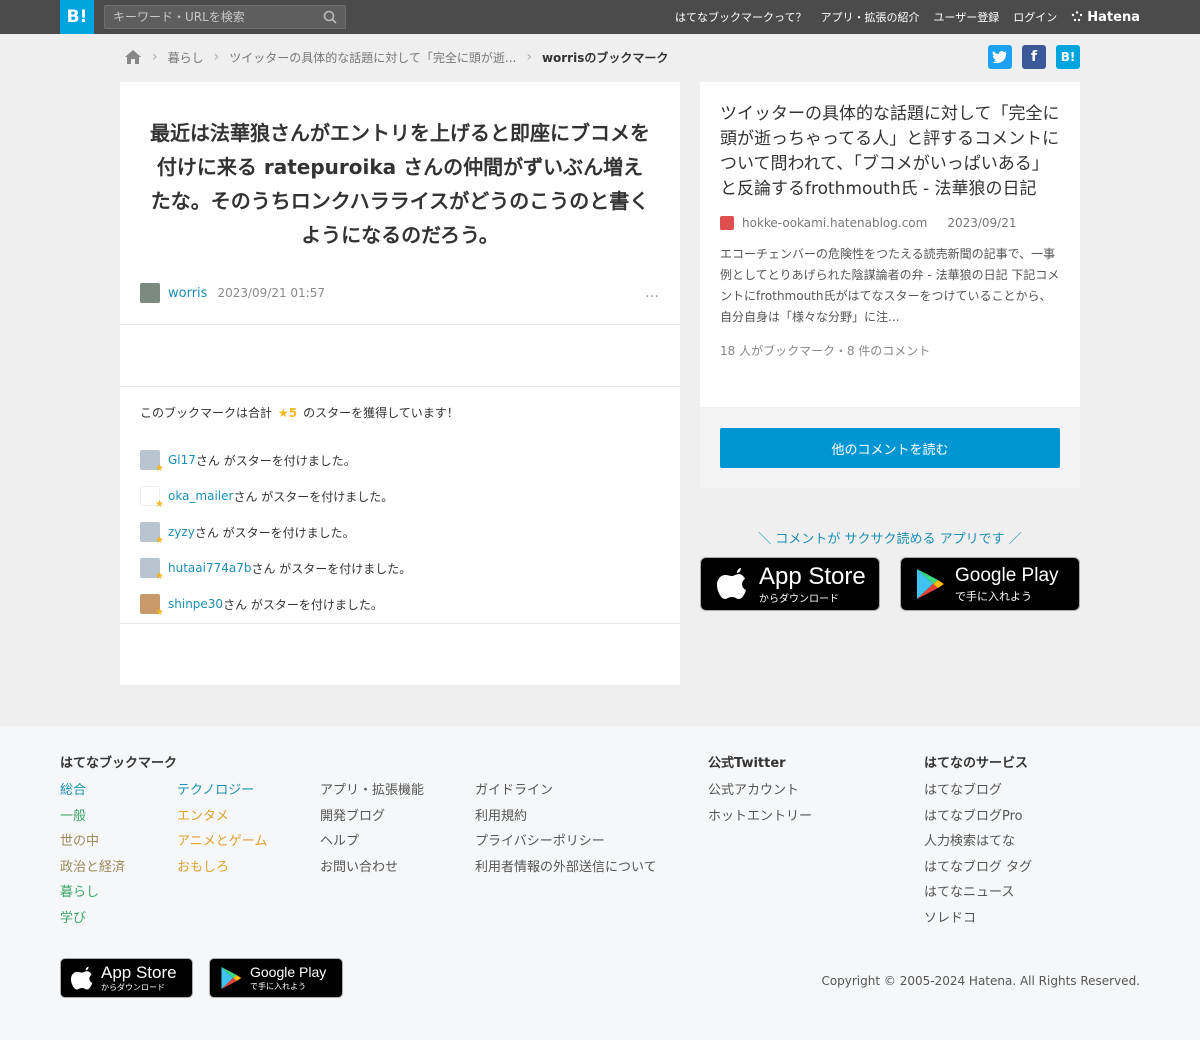 This screenshot has width=1200, height=1040. I want to click on star-user: Gl17, so click(182, 460).